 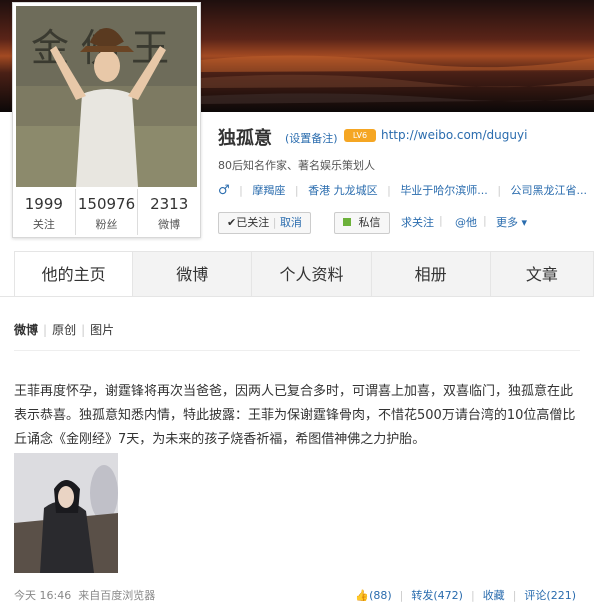 I want to click on location-link: 香港 九龙城区, so click(x=343, y=190).